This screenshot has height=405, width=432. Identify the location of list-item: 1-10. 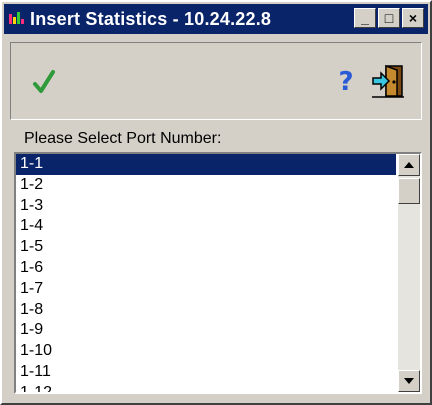
(206, 351).